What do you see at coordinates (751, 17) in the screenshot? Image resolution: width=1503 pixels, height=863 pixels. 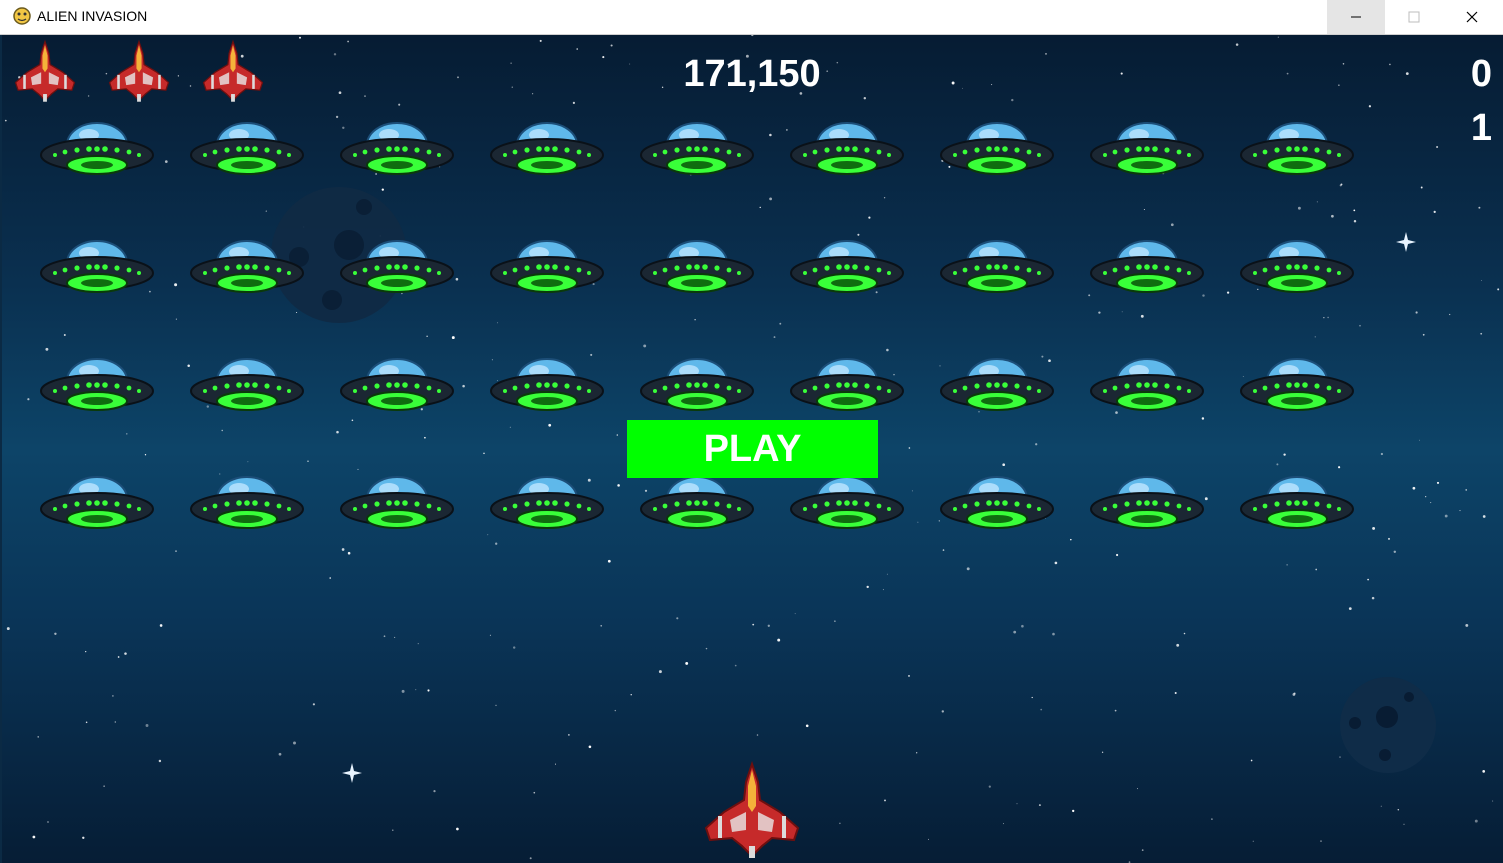 I see `title-bar: ALIEN INVASION` at bounding box center [751, 17].